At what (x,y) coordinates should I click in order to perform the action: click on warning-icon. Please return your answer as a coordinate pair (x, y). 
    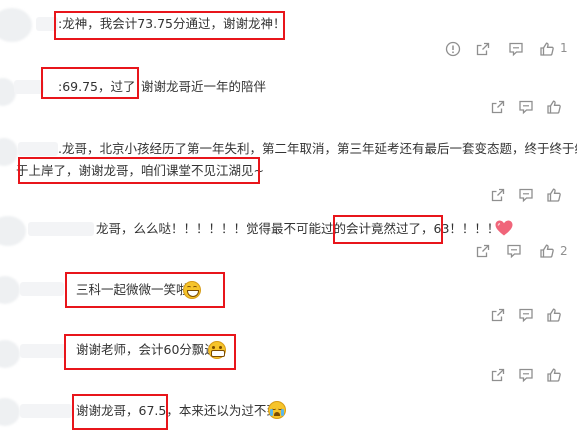
    Looking at the image, I should click on (453, 49).